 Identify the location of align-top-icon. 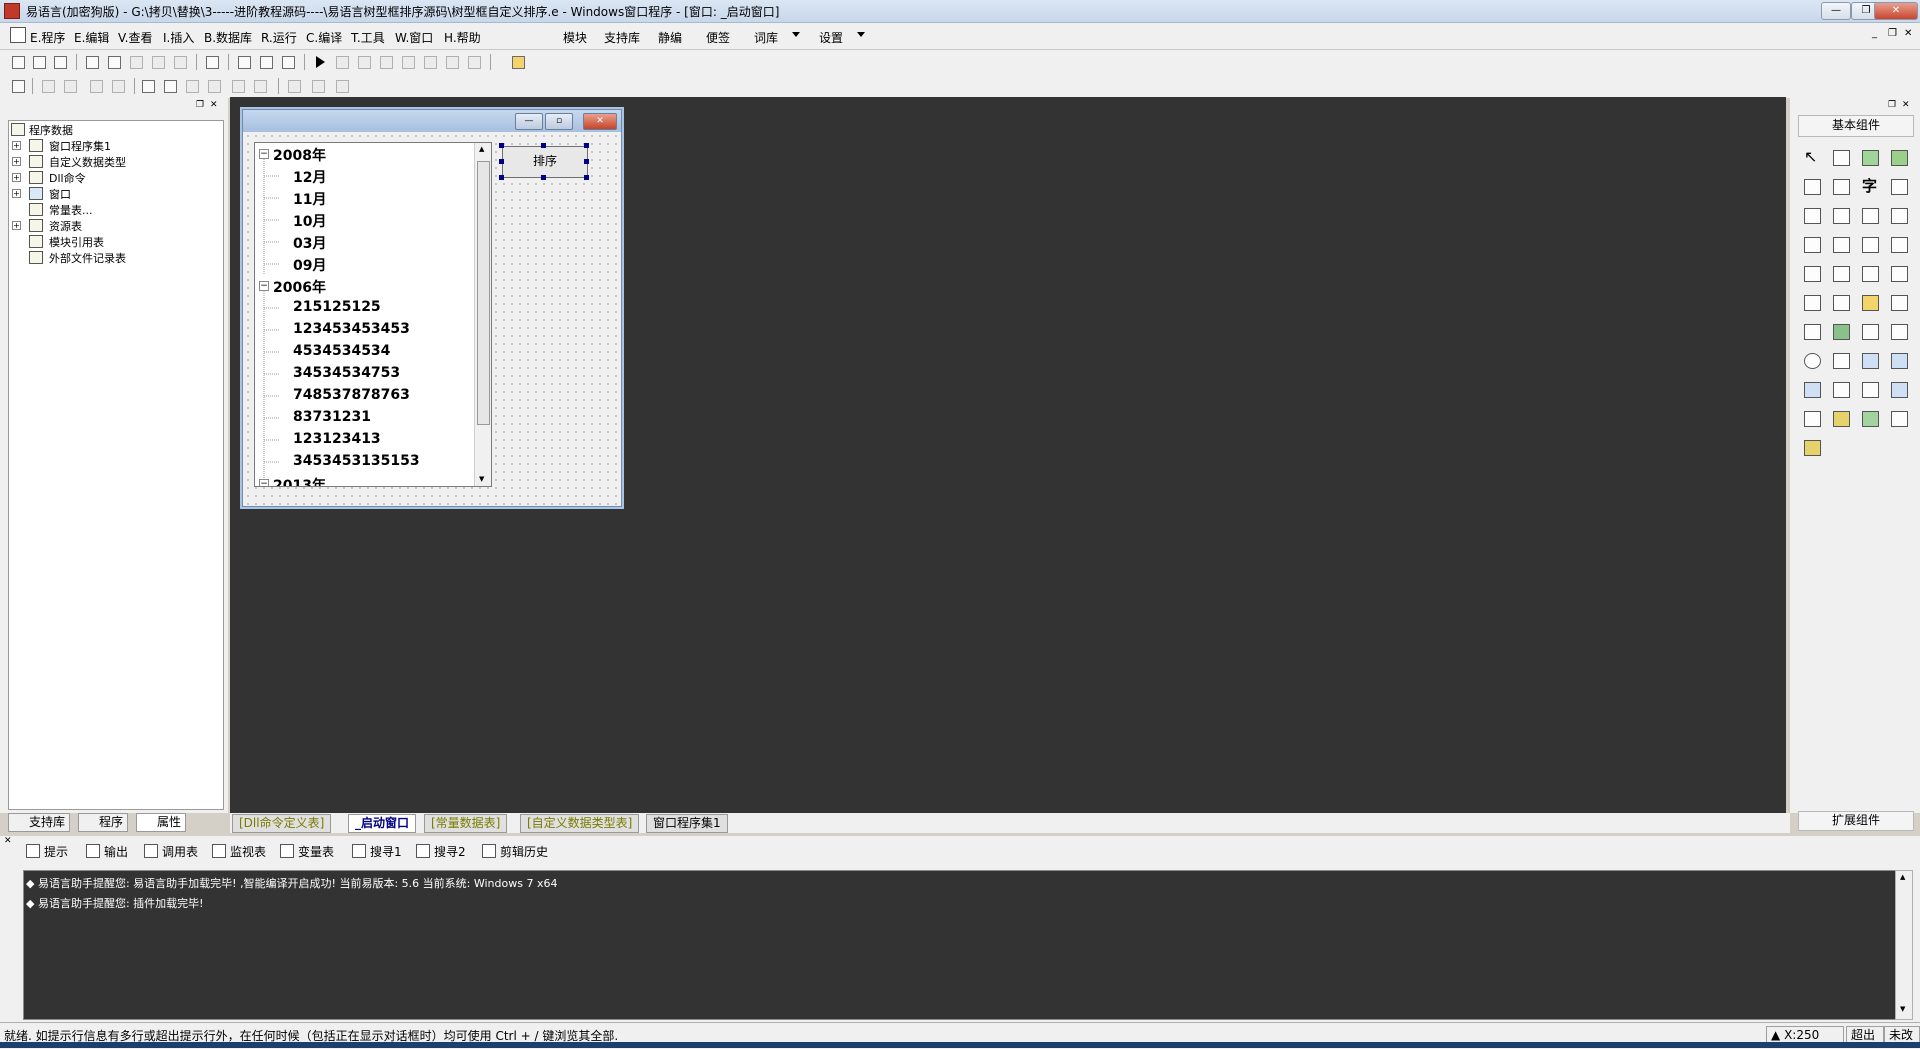
(96, 86).